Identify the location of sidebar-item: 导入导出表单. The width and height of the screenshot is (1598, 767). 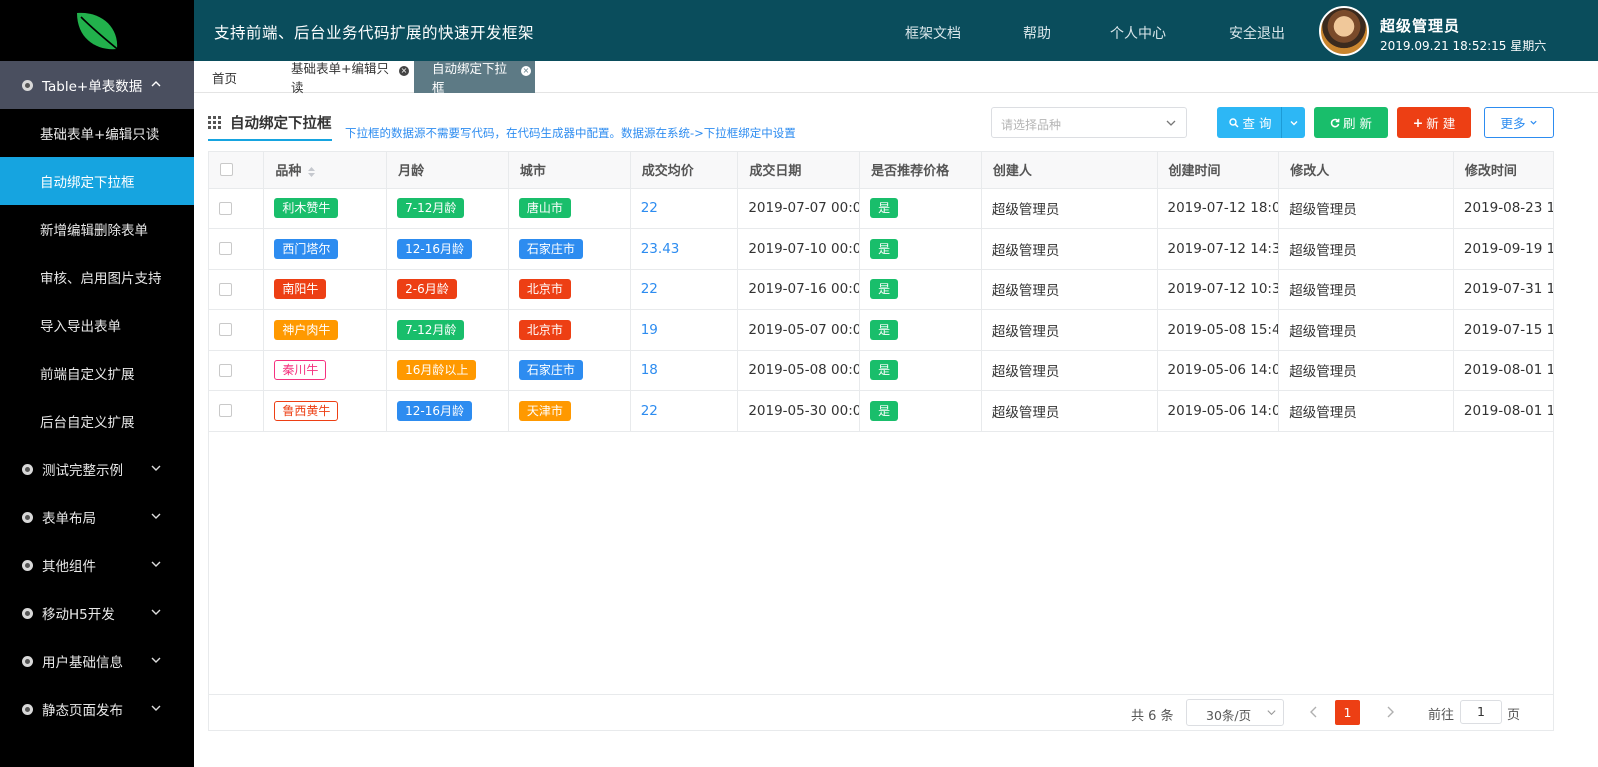
(97, 325).